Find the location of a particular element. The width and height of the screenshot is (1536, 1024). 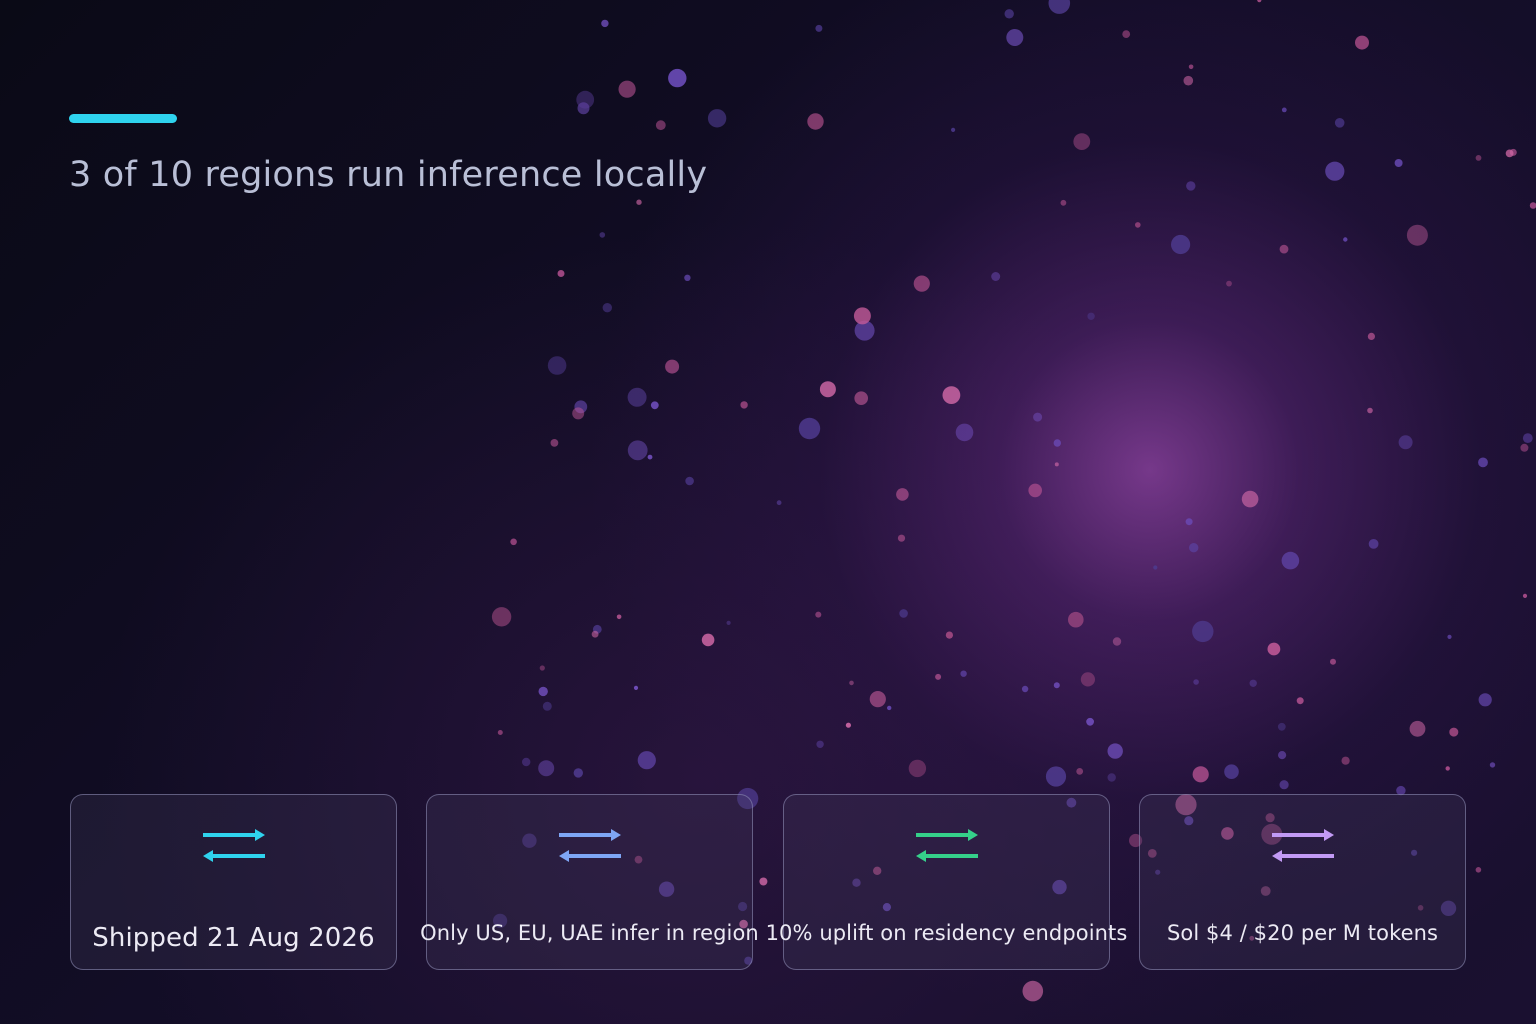

accent-bar is located at coordinates (123, 118).